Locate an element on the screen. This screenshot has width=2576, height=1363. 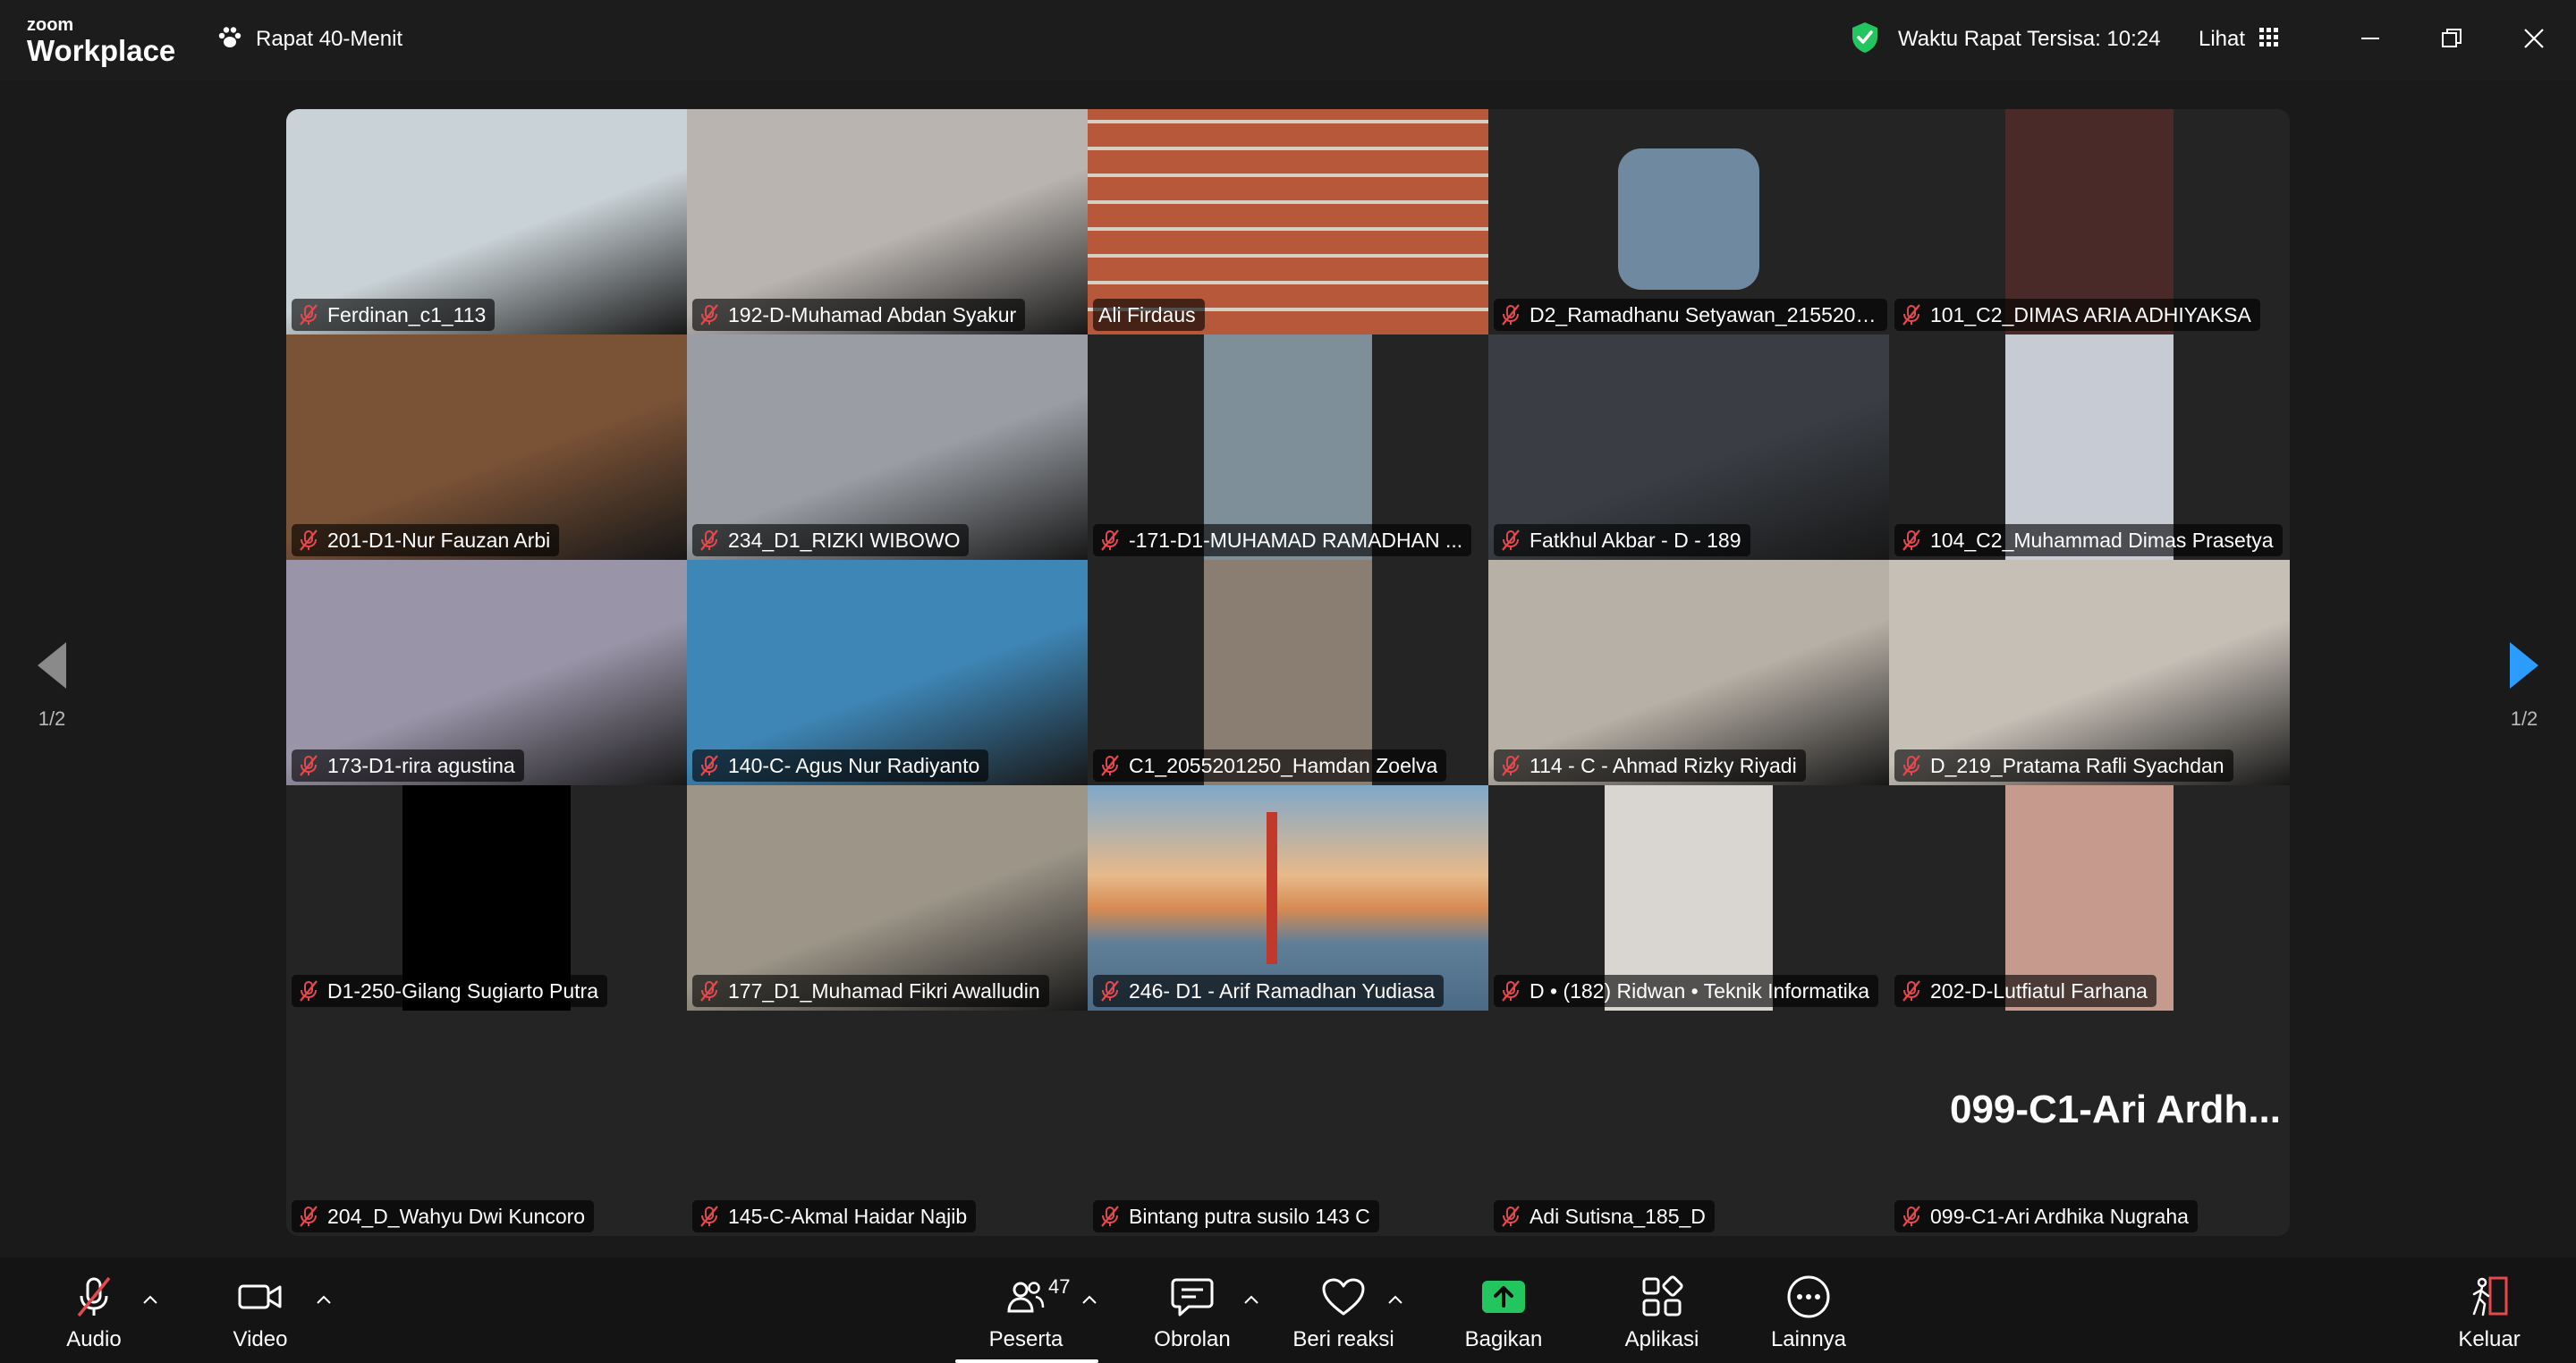
participant-name-tag: 104_C2_Muhammad Dimas Prasetya is located at coordinates (2088, 540).